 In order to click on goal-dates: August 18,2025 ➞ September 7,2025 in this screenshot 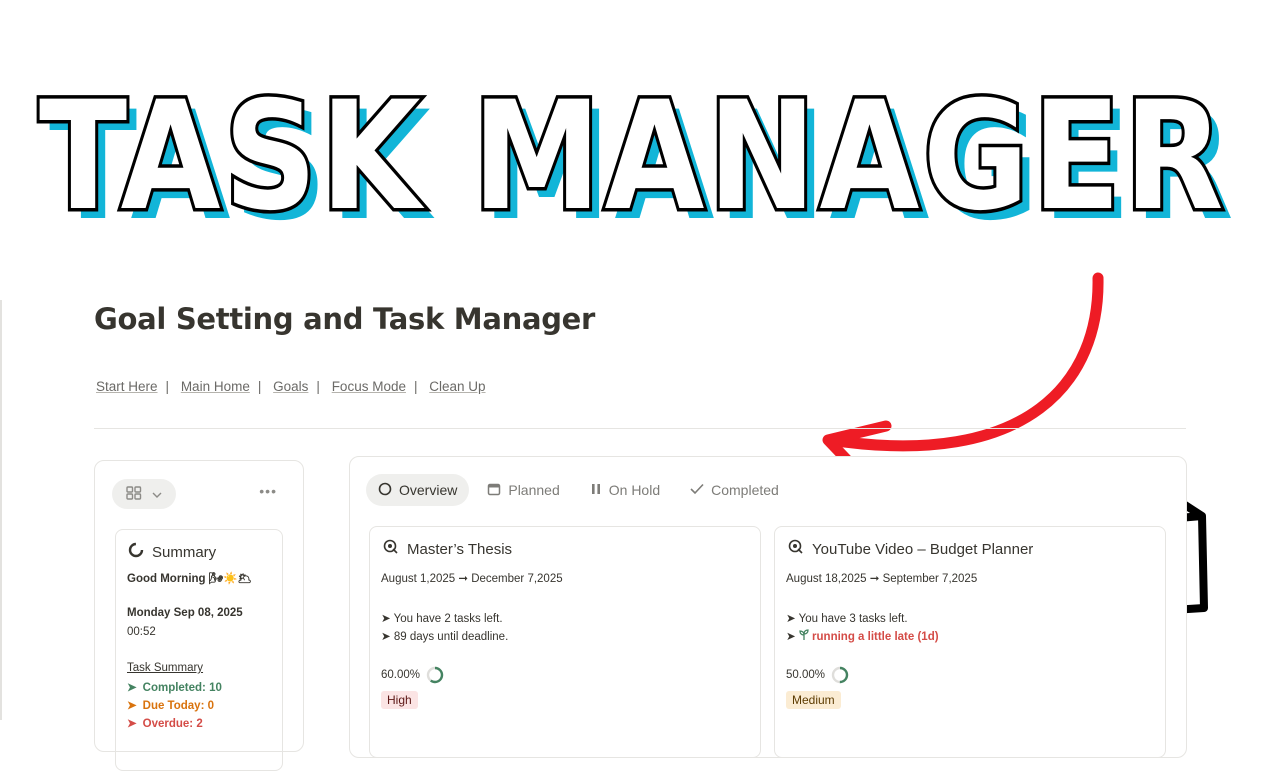, I will do `click(882, 579)`.